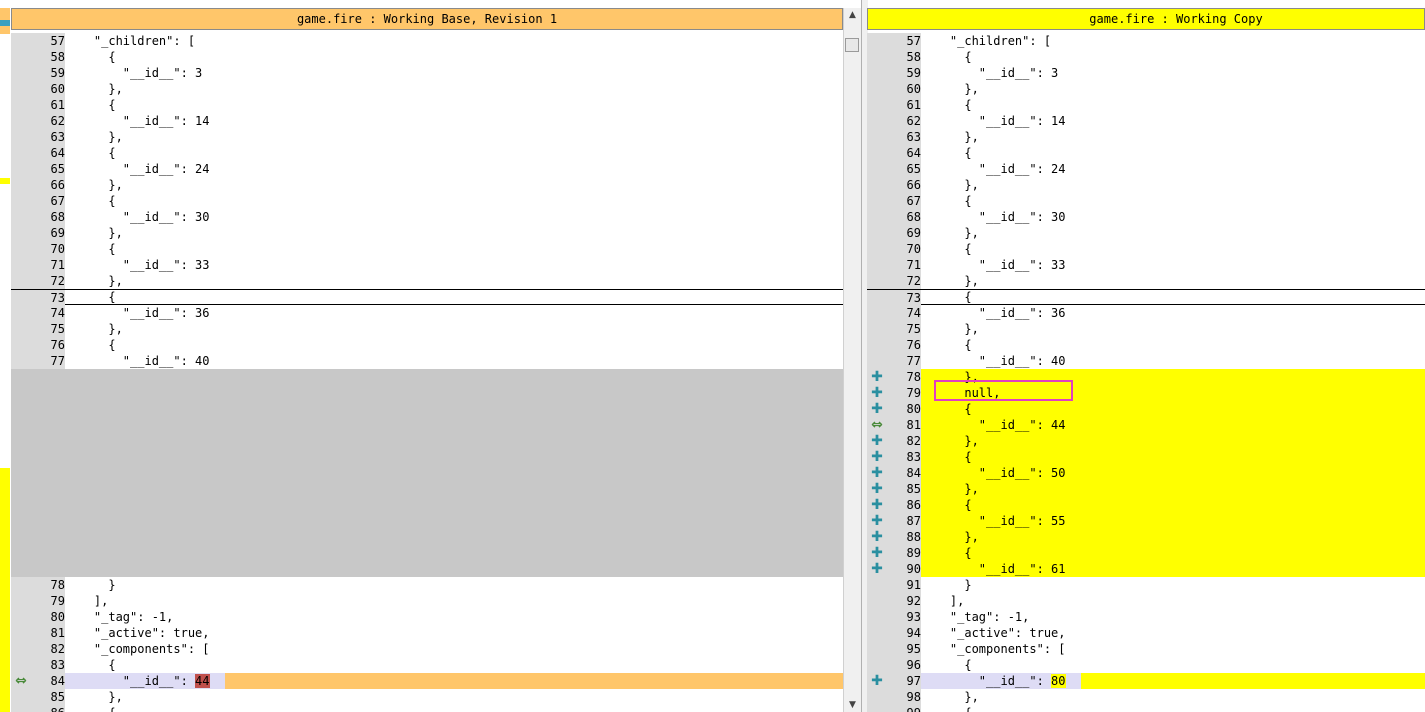  I want to click on code-line: 92 ],, so click(1146, 601).